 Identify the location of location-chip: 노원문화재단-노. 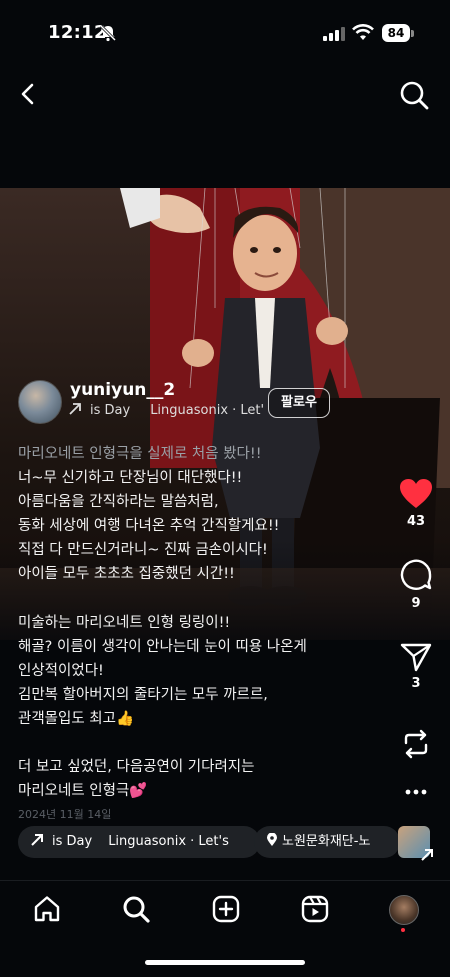
(327, 842).